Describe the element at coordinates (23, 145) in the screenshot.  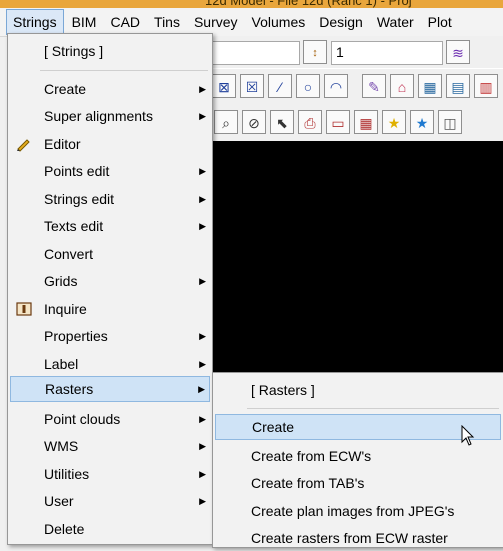
I see `editor-pencil-icon` at that location.